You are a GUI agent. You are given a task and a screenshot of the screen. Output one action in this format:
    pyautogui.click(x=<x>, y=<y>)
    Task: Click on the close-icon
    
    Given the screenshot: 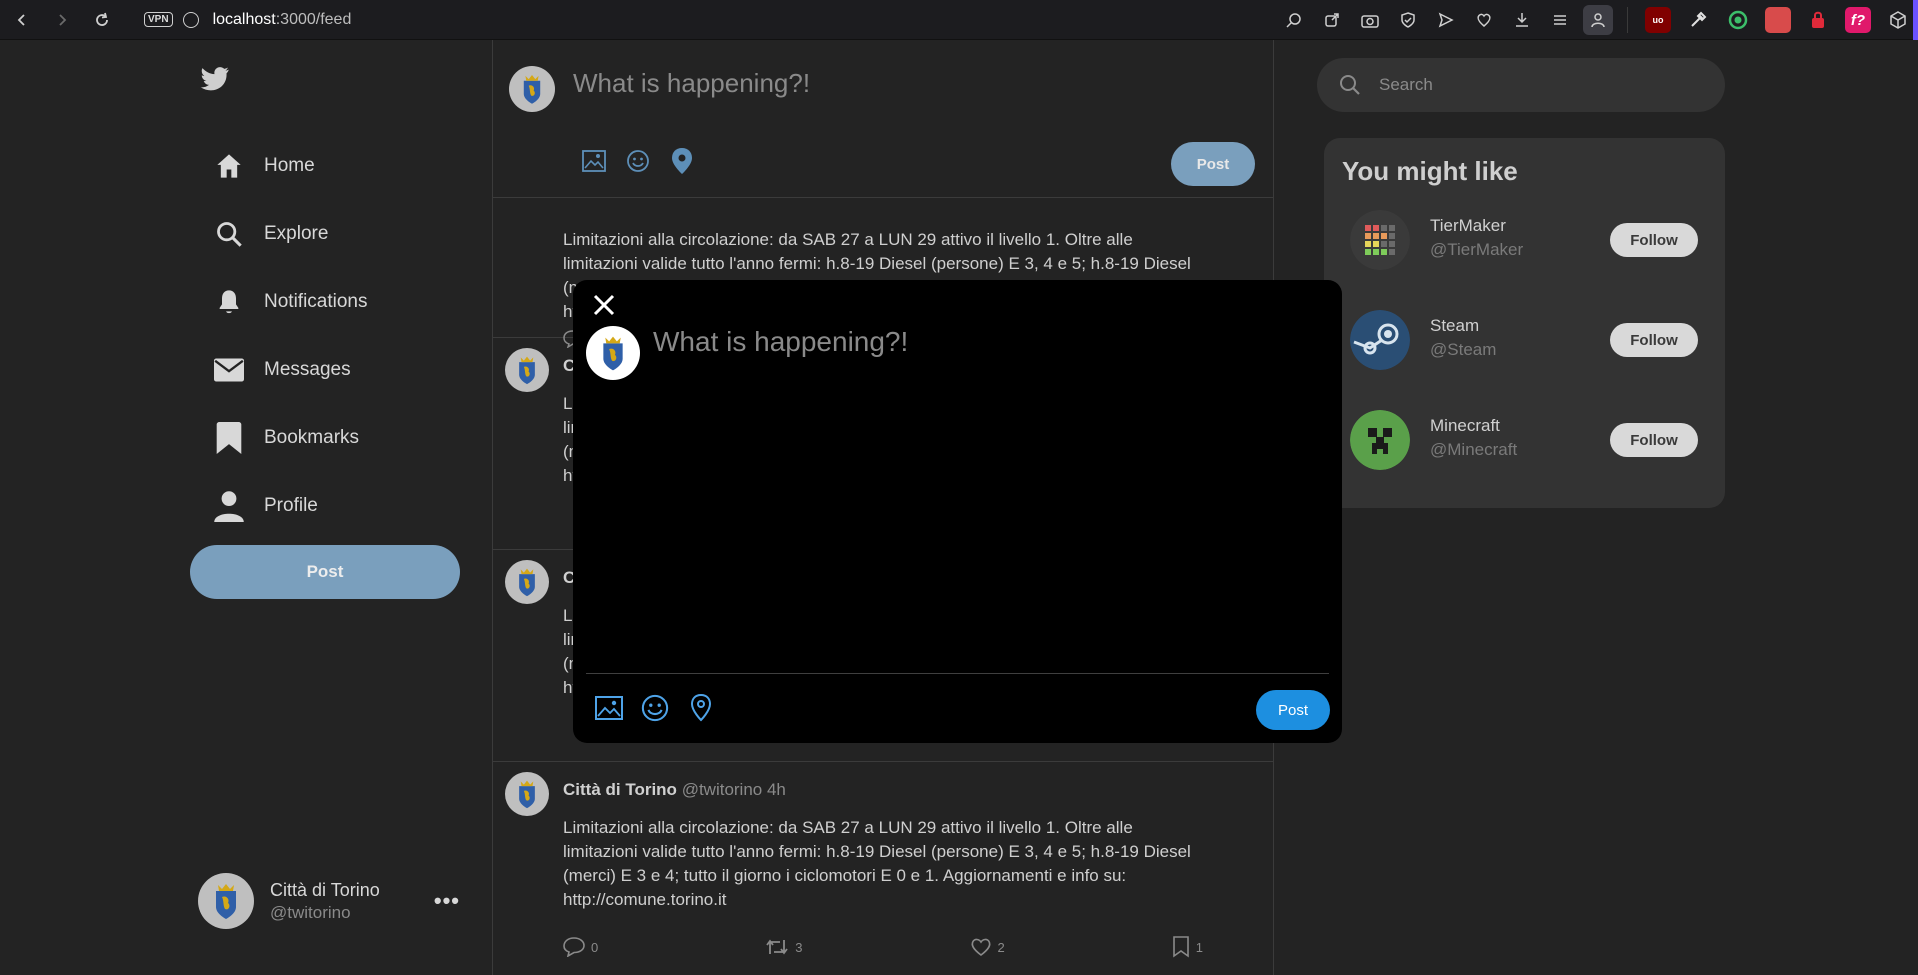 What is the action you would take?
    pyautogui.click(x=604, y=305)
    